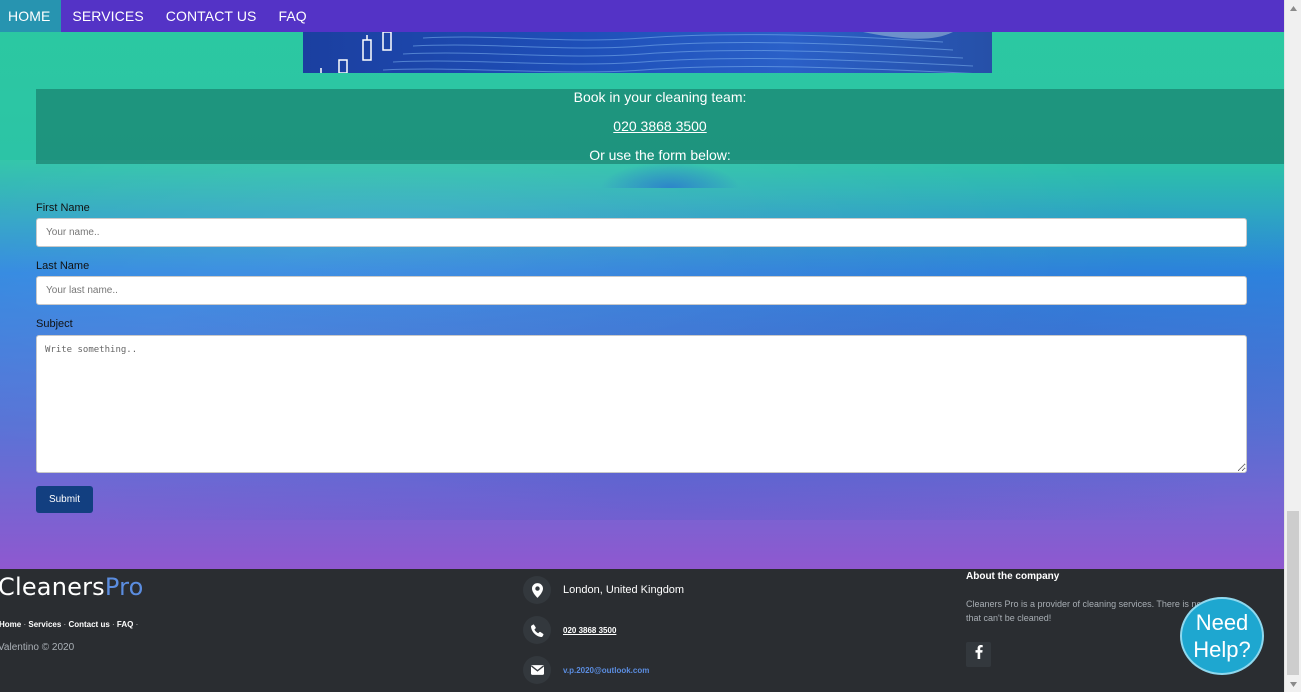 This screenshot has height=692, width=1301. What do you see at coordinates (537, 590) in the screenshot?
I see `map-marker-icon` at bounding box center [537, 590].